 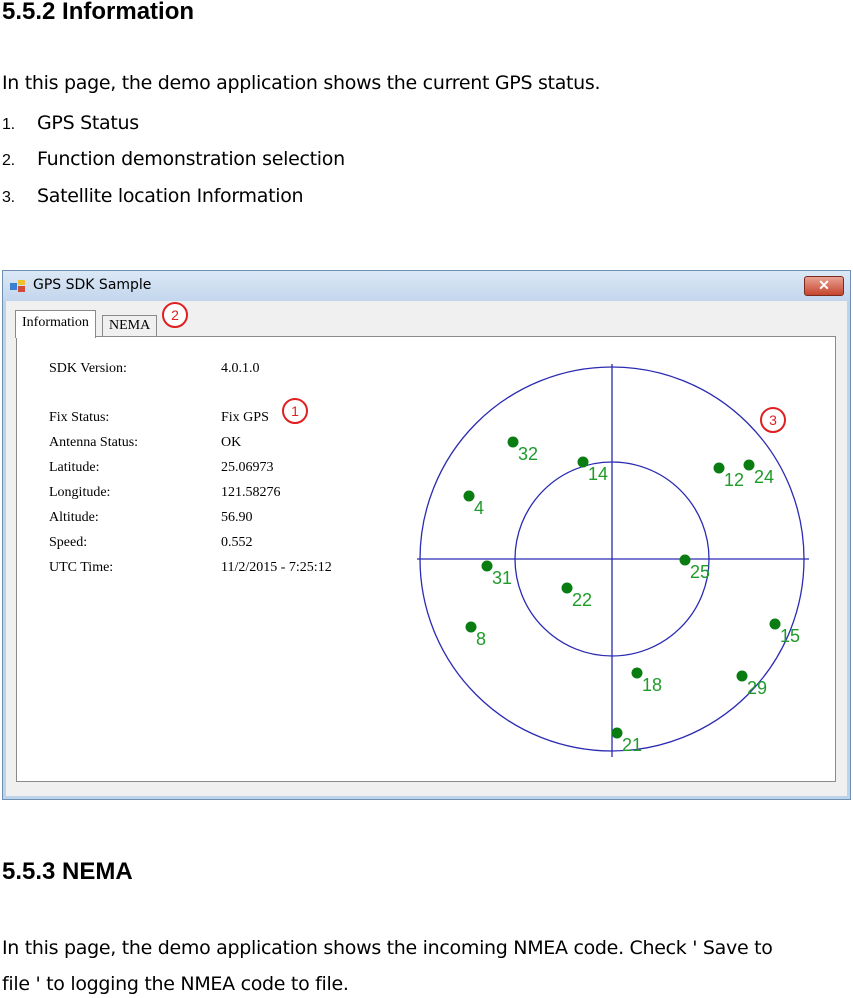 What do you see at coordinates (130, 326) in the screenshot?
I see `tab-nema: NEMA` at bounding box center [130, 326].